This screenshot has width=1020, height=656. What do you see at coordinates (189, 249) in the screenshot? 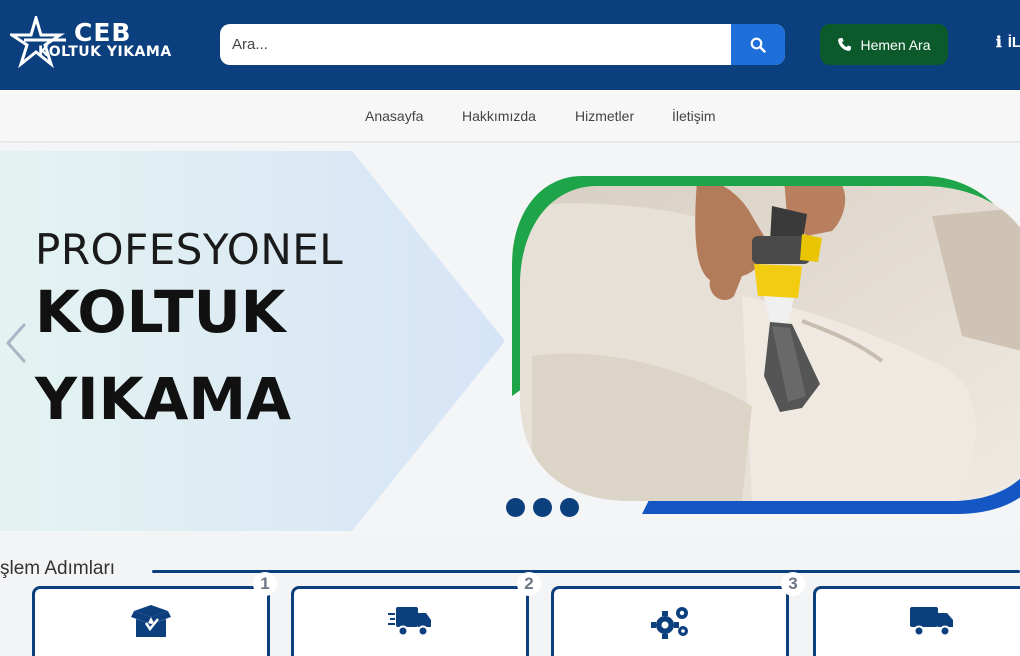
I see `hero-title-line1: PROFESYONEL` at bounding box center [189, 249].